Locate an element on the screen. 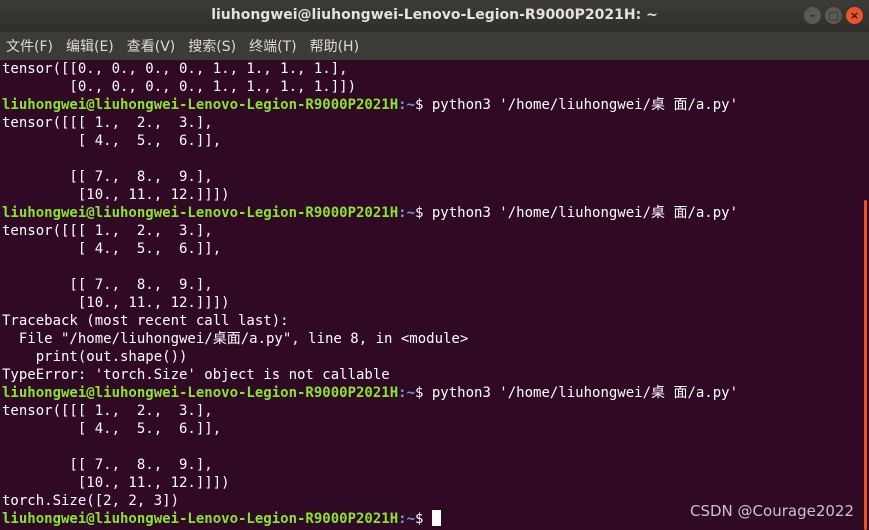 This screenshot has height=530, width=869. menu-bar: 文件(F) 编辑(E) 查看(V) 搜索(S) 终端(T) 帮助(H) is located at coordinates (434, 46).